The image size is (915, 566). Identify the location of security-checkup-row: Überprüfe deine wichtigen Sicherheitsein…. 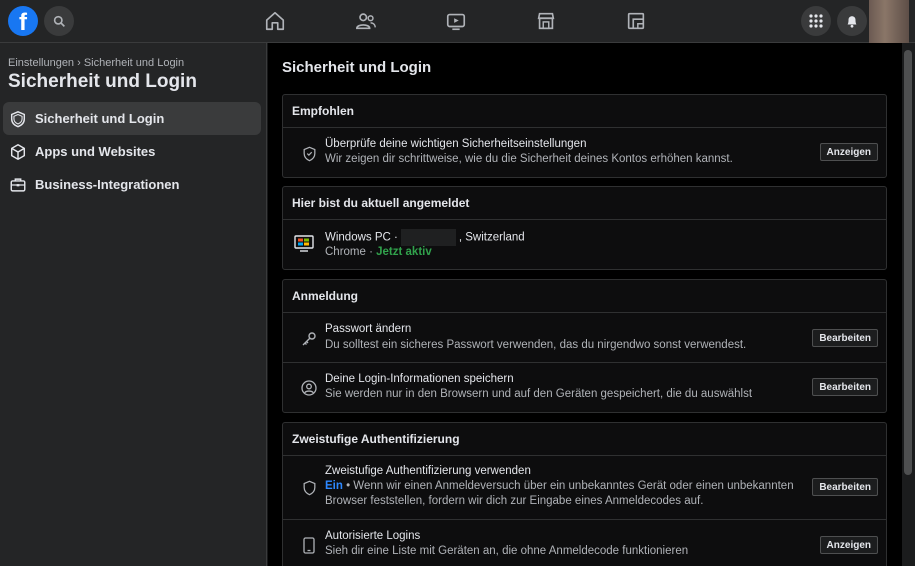
(584, 152).